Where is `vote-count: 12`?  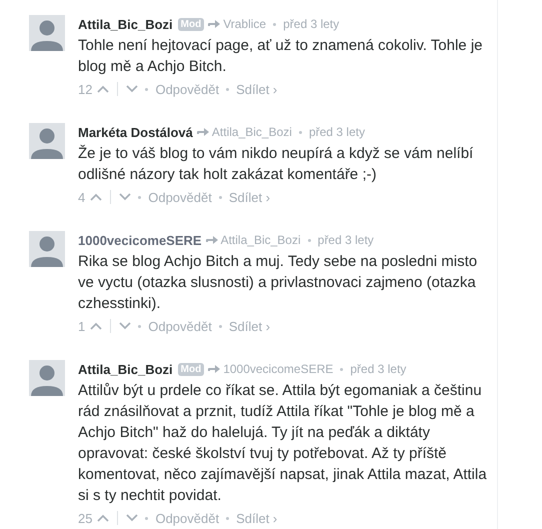
vote-count: 12 is located at coordinates (85, 89).